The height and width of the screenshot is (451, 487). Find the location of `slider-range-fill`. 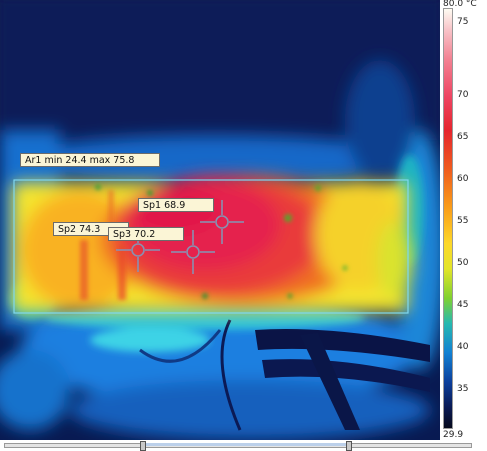

slider-range-fill is located at coordinates (246, 444).